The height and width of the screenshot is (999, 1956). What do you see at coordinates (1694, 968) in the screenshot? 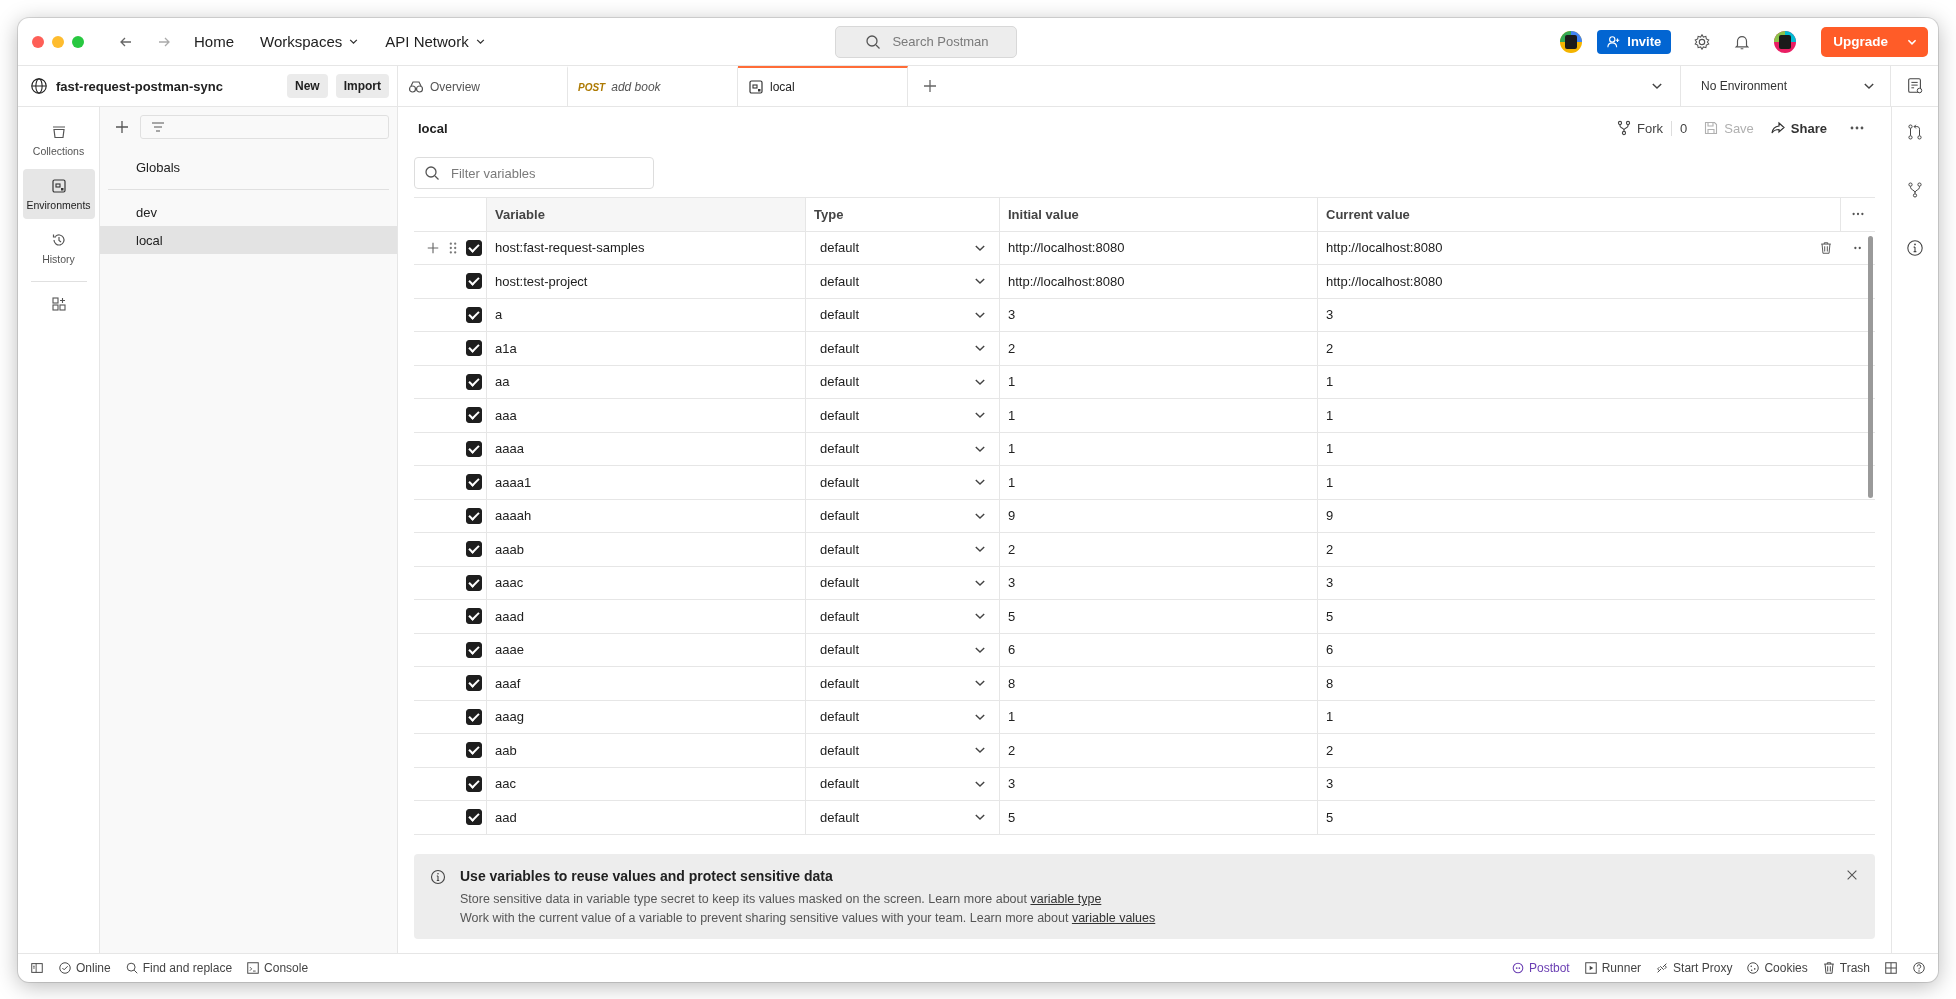
I see `status-bar-item: Start Proxy` at bounding box center [1694, 968].